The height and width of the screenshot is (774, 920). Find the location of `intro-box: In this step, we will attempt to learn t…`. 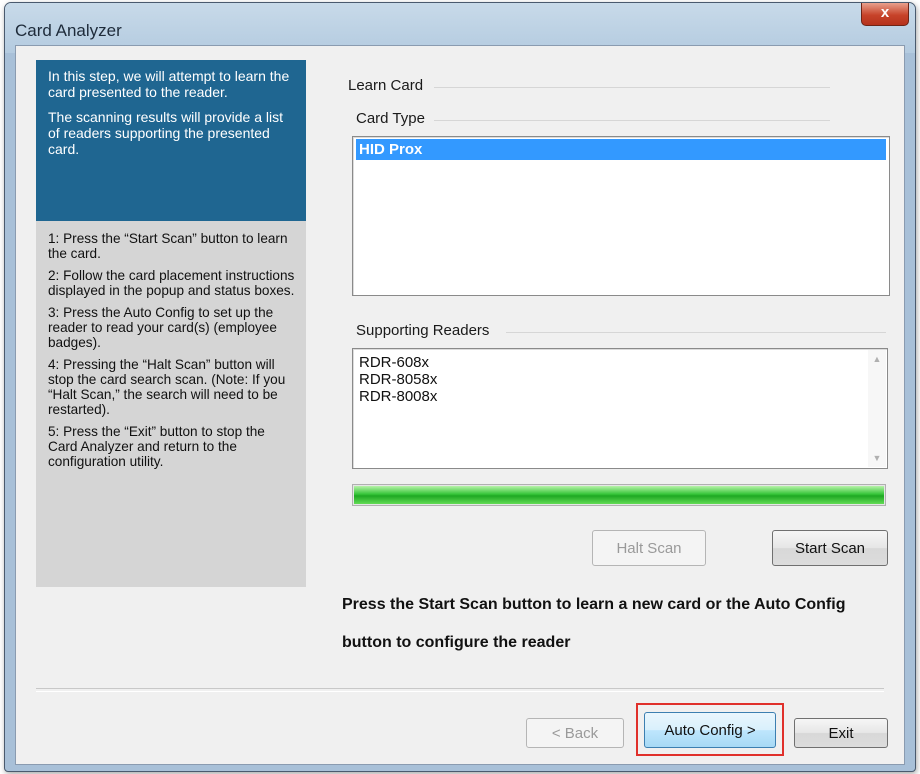

intro-box: In this step, we will attempt to learn t… is located at coordinates (171, 140).